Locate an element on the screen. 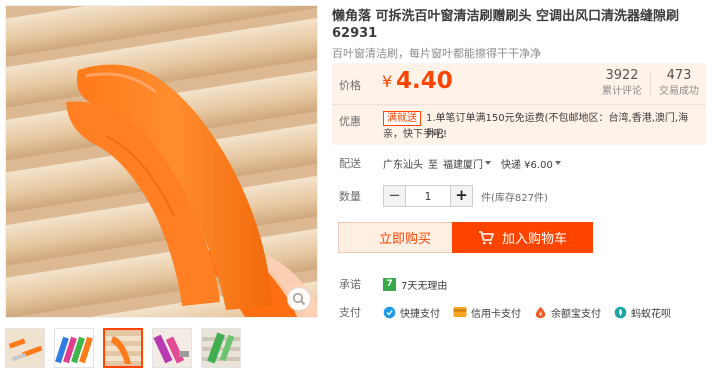 The image size is (710, 378). reviews-label: 累计评论 is located at coordinates (622, 91).